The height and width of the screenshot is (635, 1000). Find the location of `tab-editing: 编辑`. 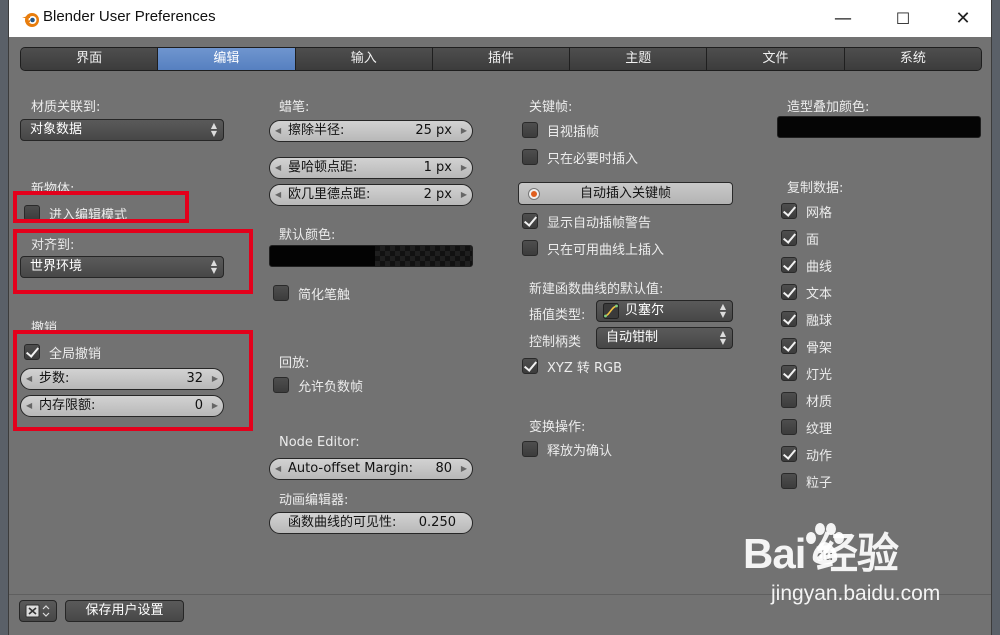

tab-editing: 编辑 is located at coordinates (227, 59).